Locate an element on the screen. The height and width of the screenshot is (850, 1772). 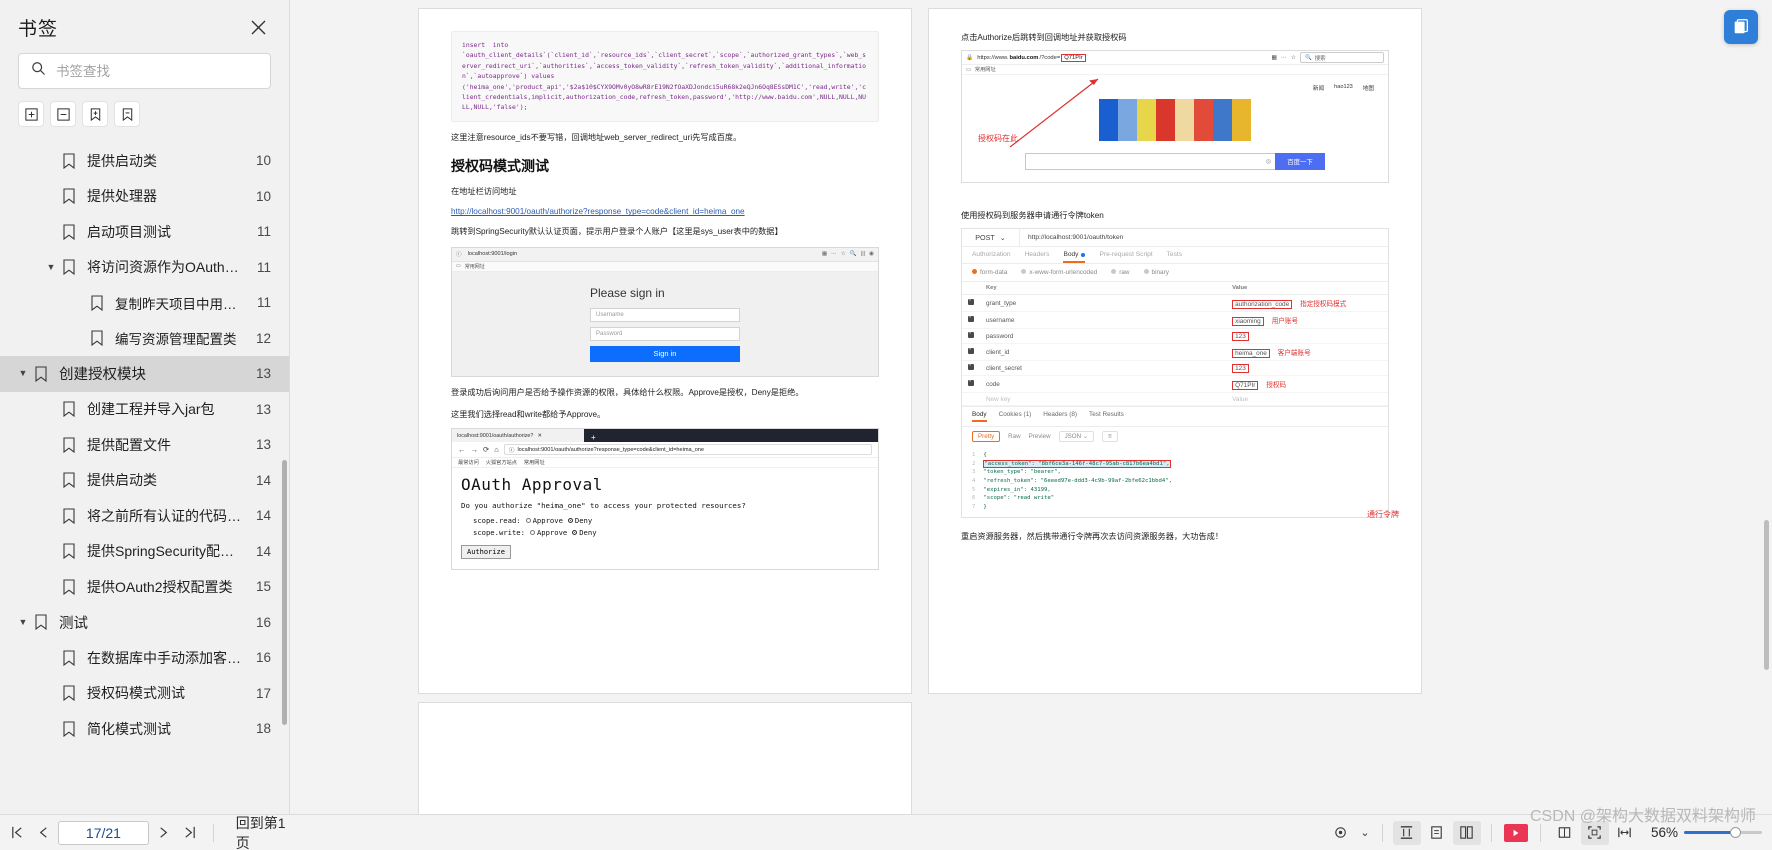
search-box is located at coordinates (144, 71).